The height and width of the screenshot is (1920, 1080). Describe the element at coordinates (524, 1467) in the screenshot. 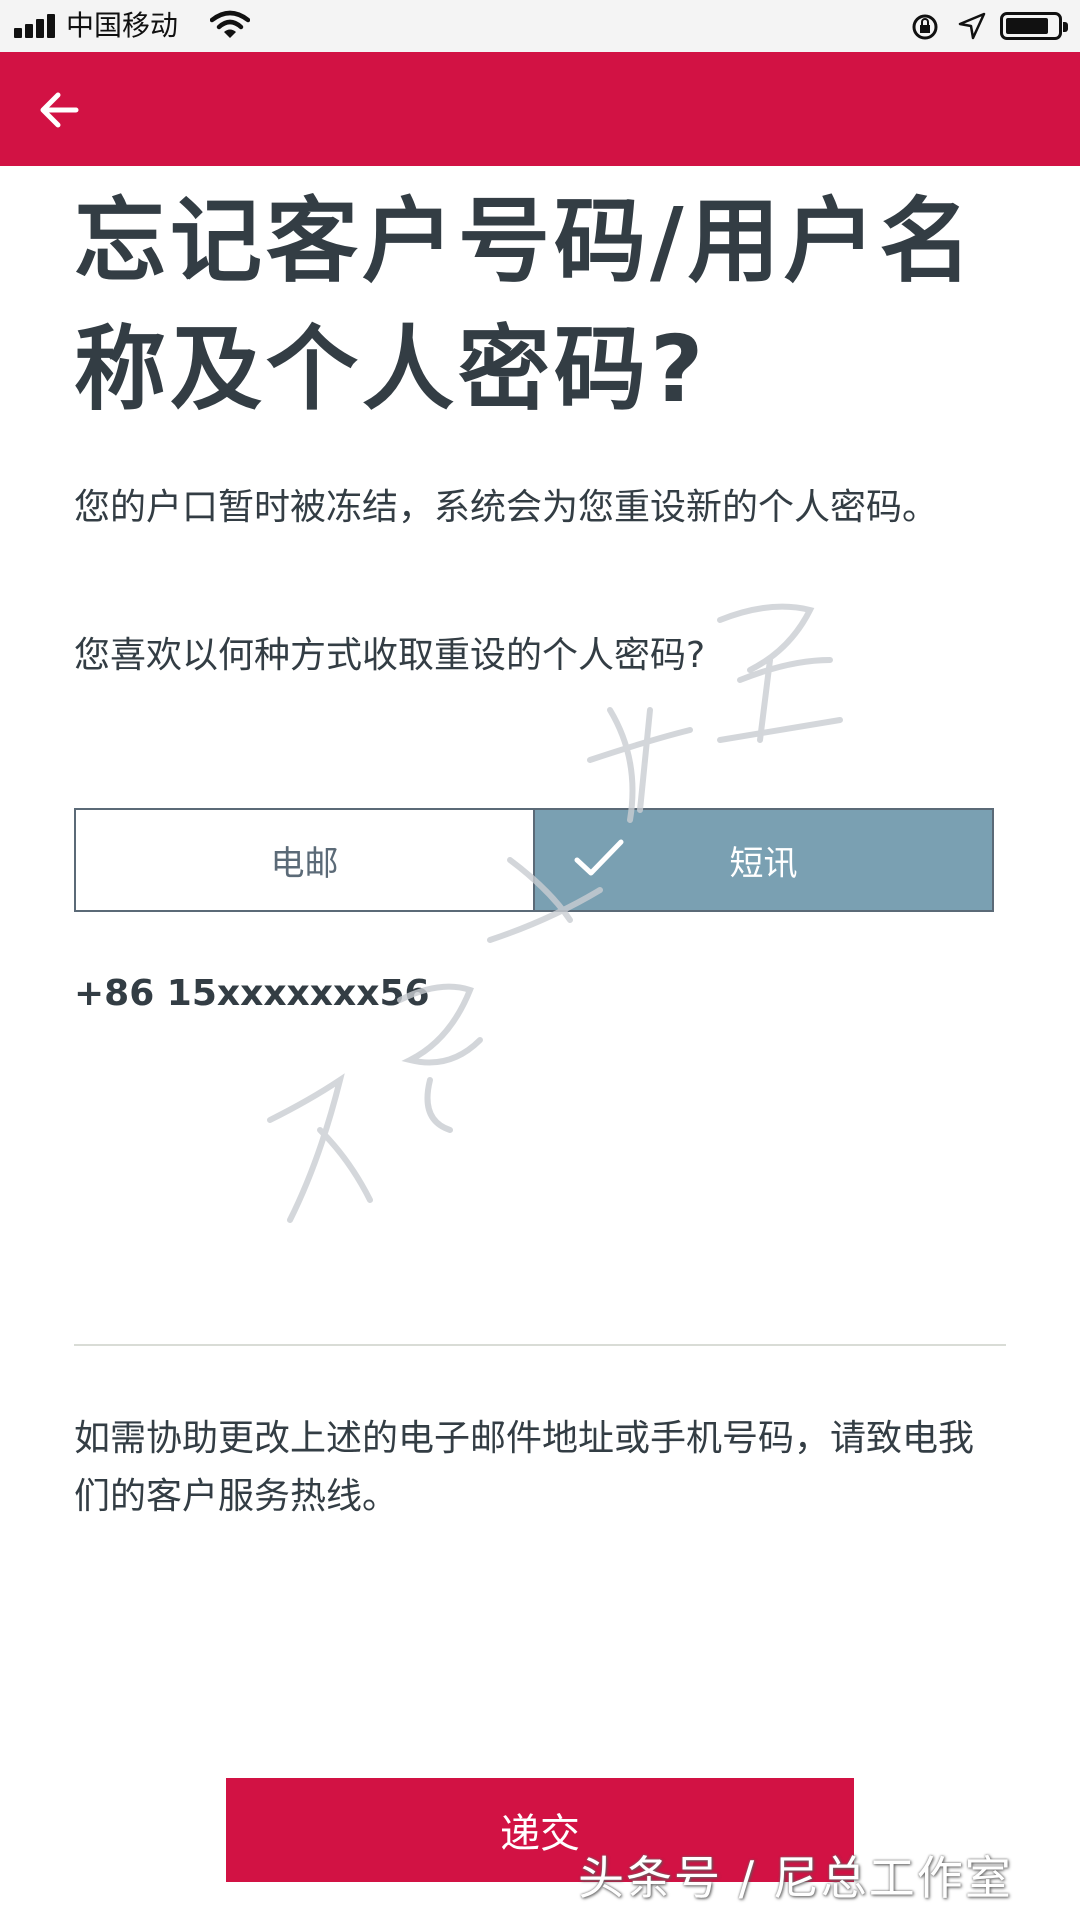

I see `customer-service-help-text: 如需协助更改上述的电子邮件地址或手机号码，请致电我们的客户服务热线。` at that location.